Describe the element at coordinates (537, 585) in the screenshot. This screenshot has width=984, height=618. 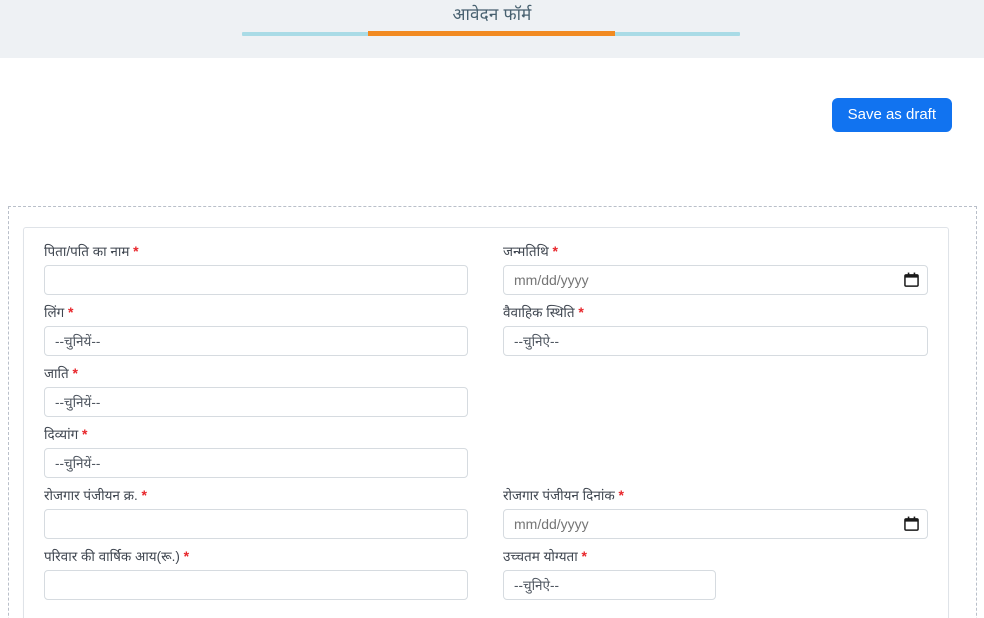
I see `highest-qualification-select-value: --चुनिऐ--` at that location.